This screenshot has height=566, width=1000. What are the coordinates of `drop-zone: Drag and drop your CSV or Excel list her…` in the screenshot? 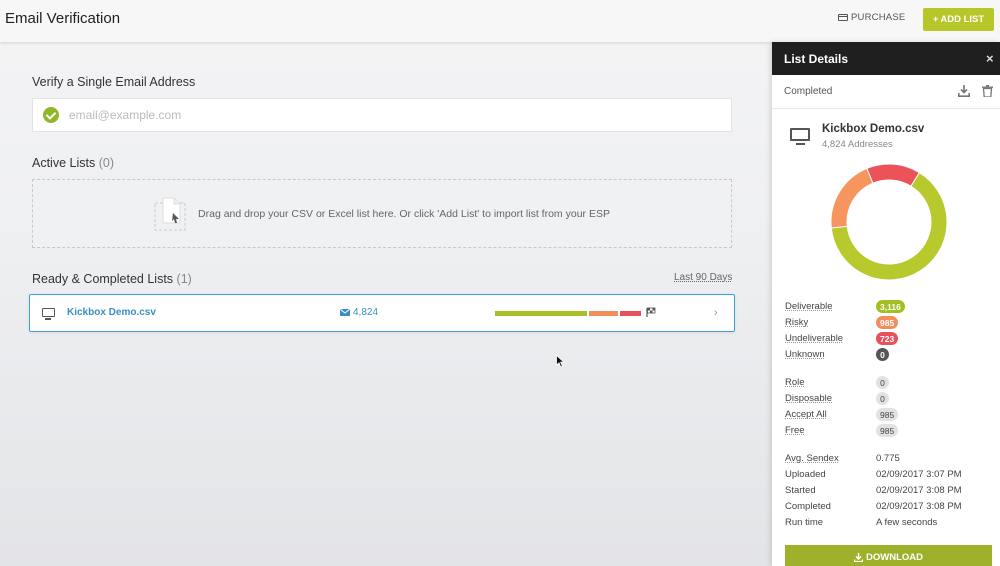 It's located at (382, 213).